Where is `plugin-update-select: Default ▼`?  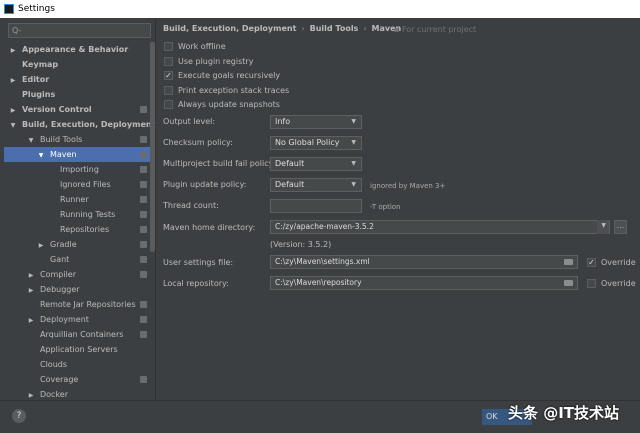
plugin-update-select: Default ▼ is located at coordinates (316, 185).